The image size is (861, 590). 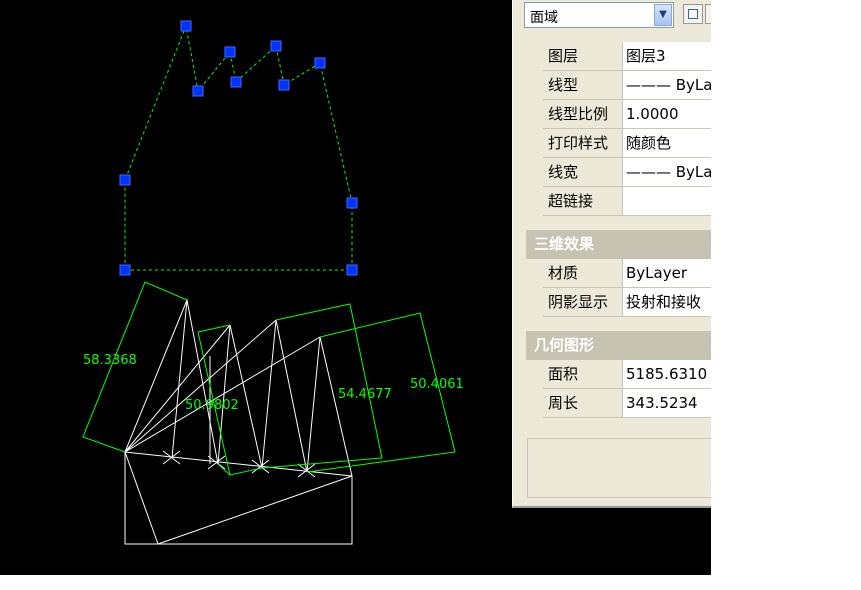 I want to click on property-value: 1.0000, so click(x=667, y=114).